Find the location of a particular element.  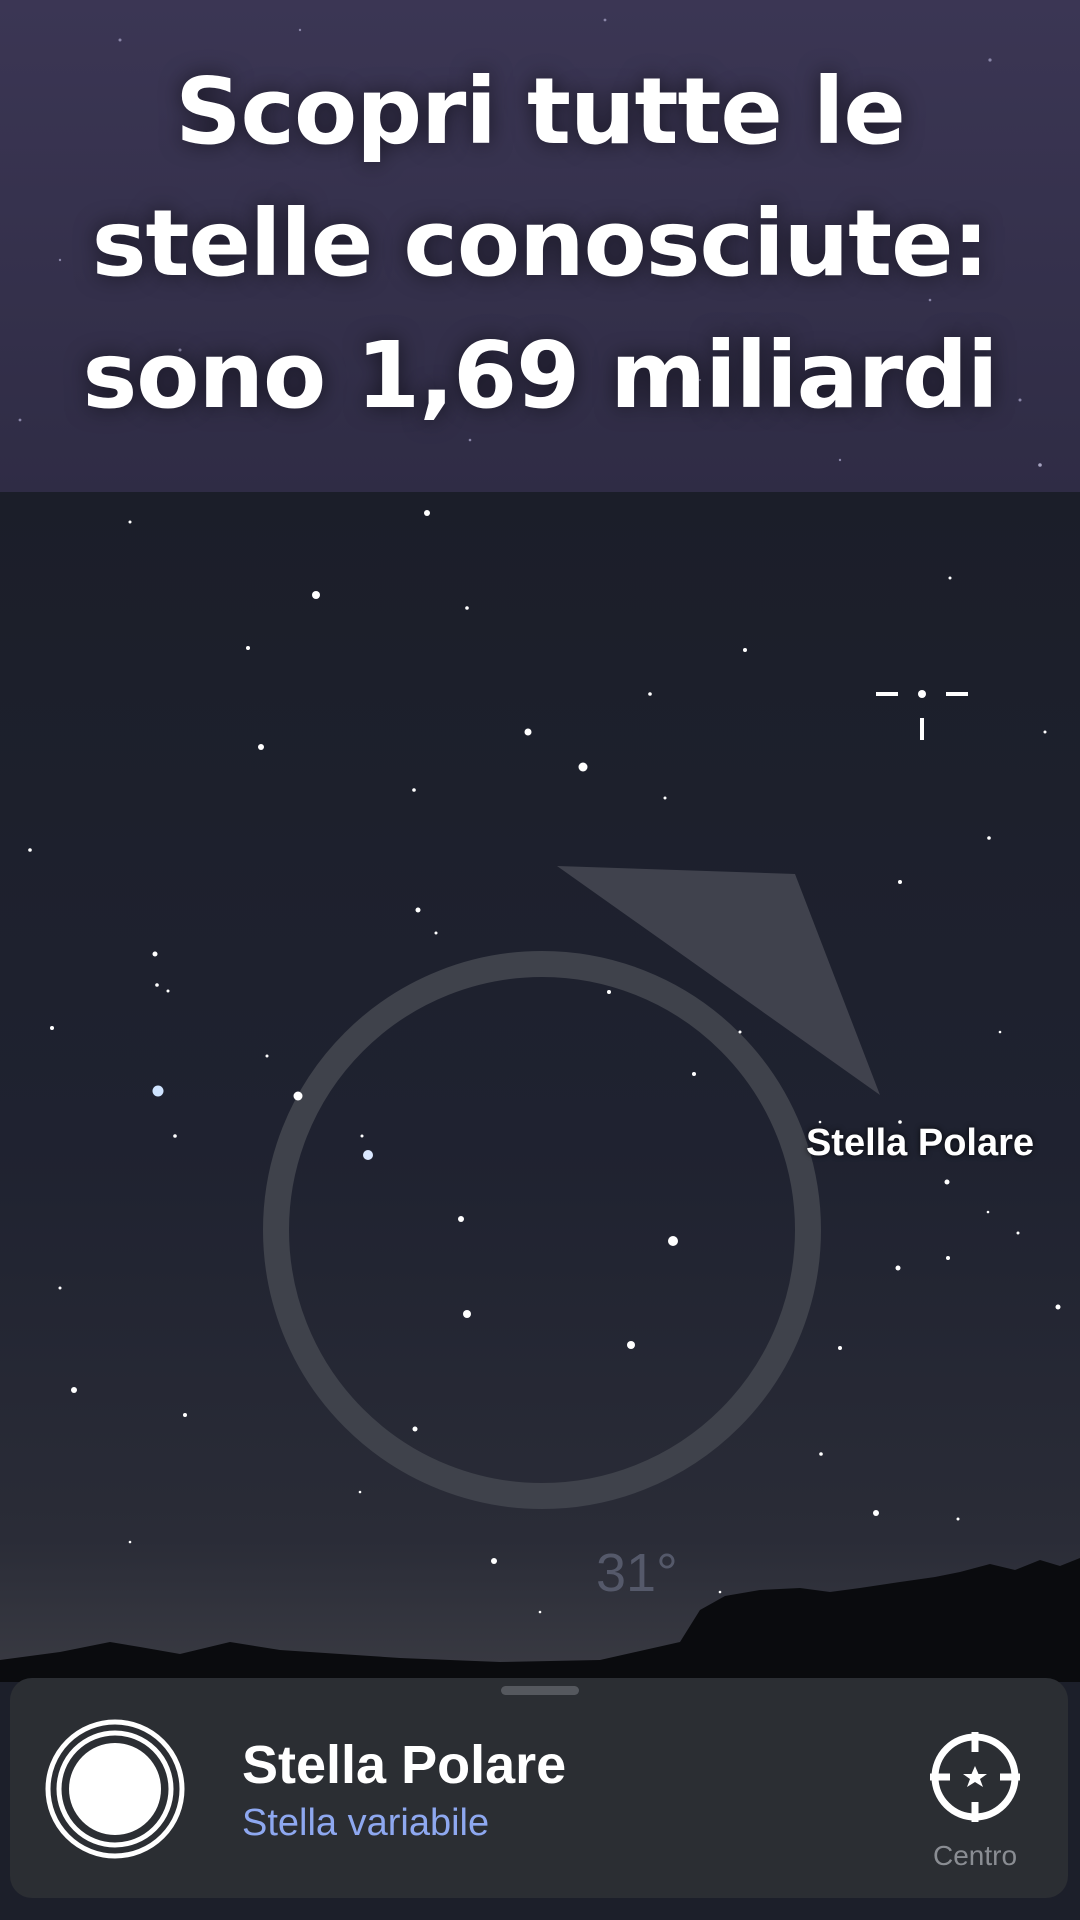

target-star-label: Stella Polare is located at coordinates (920, 1143).